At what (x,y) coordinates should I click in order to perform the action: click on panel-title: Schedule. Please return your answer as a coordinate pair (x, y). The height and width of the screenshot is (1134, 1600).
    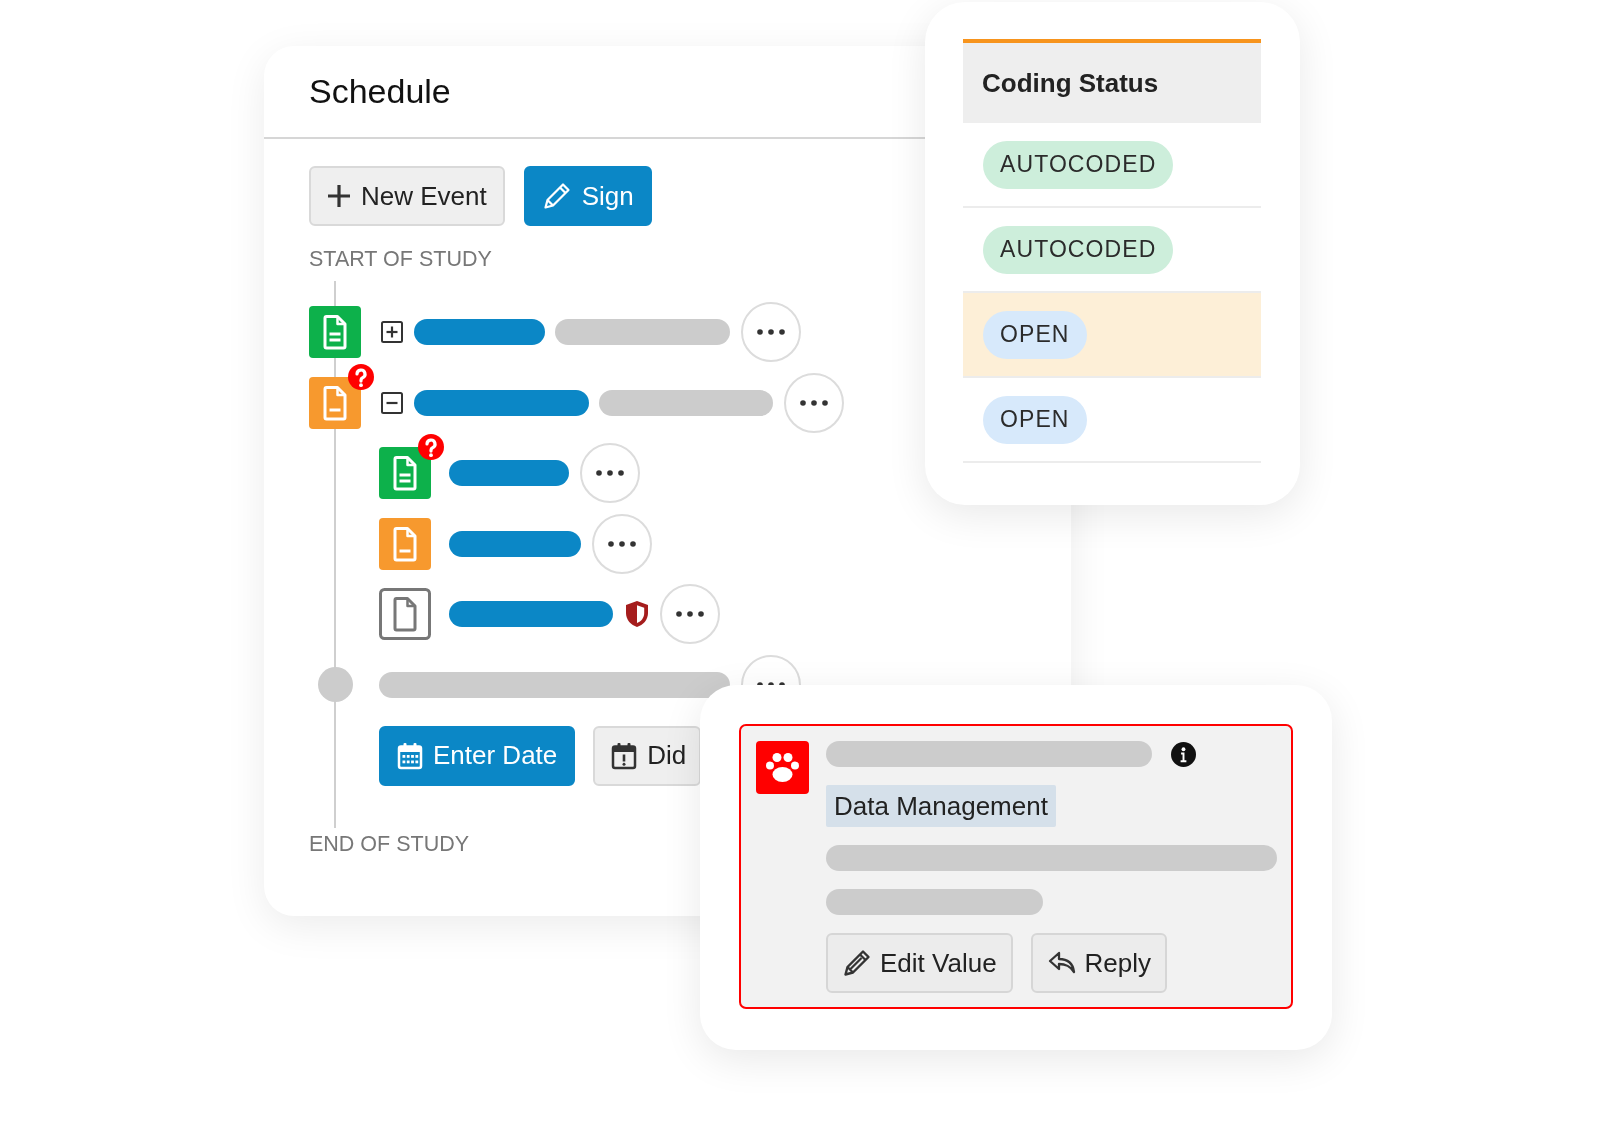
    Looking at the image, I should click on (380, 91).